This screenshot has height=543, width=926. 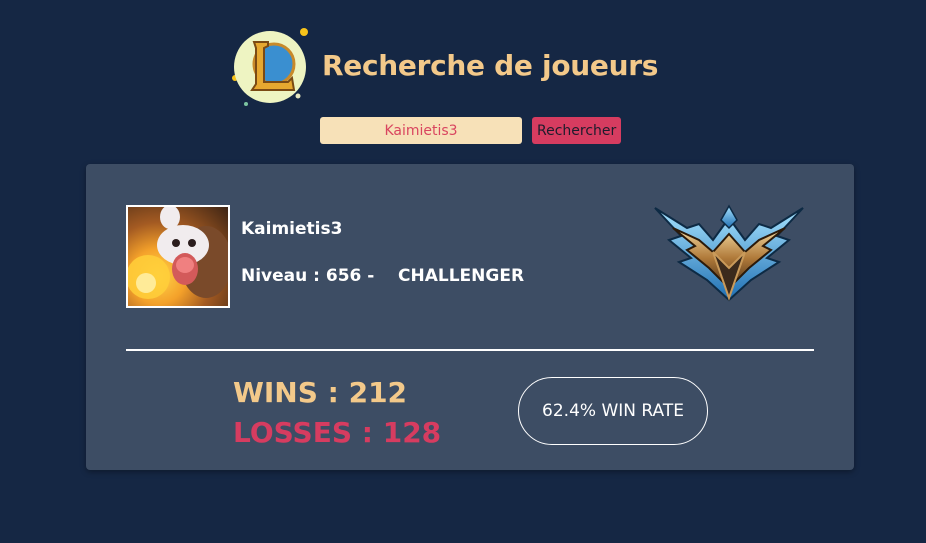 I want to click on search-bar: Rechercher, so click(x=471, y=130).